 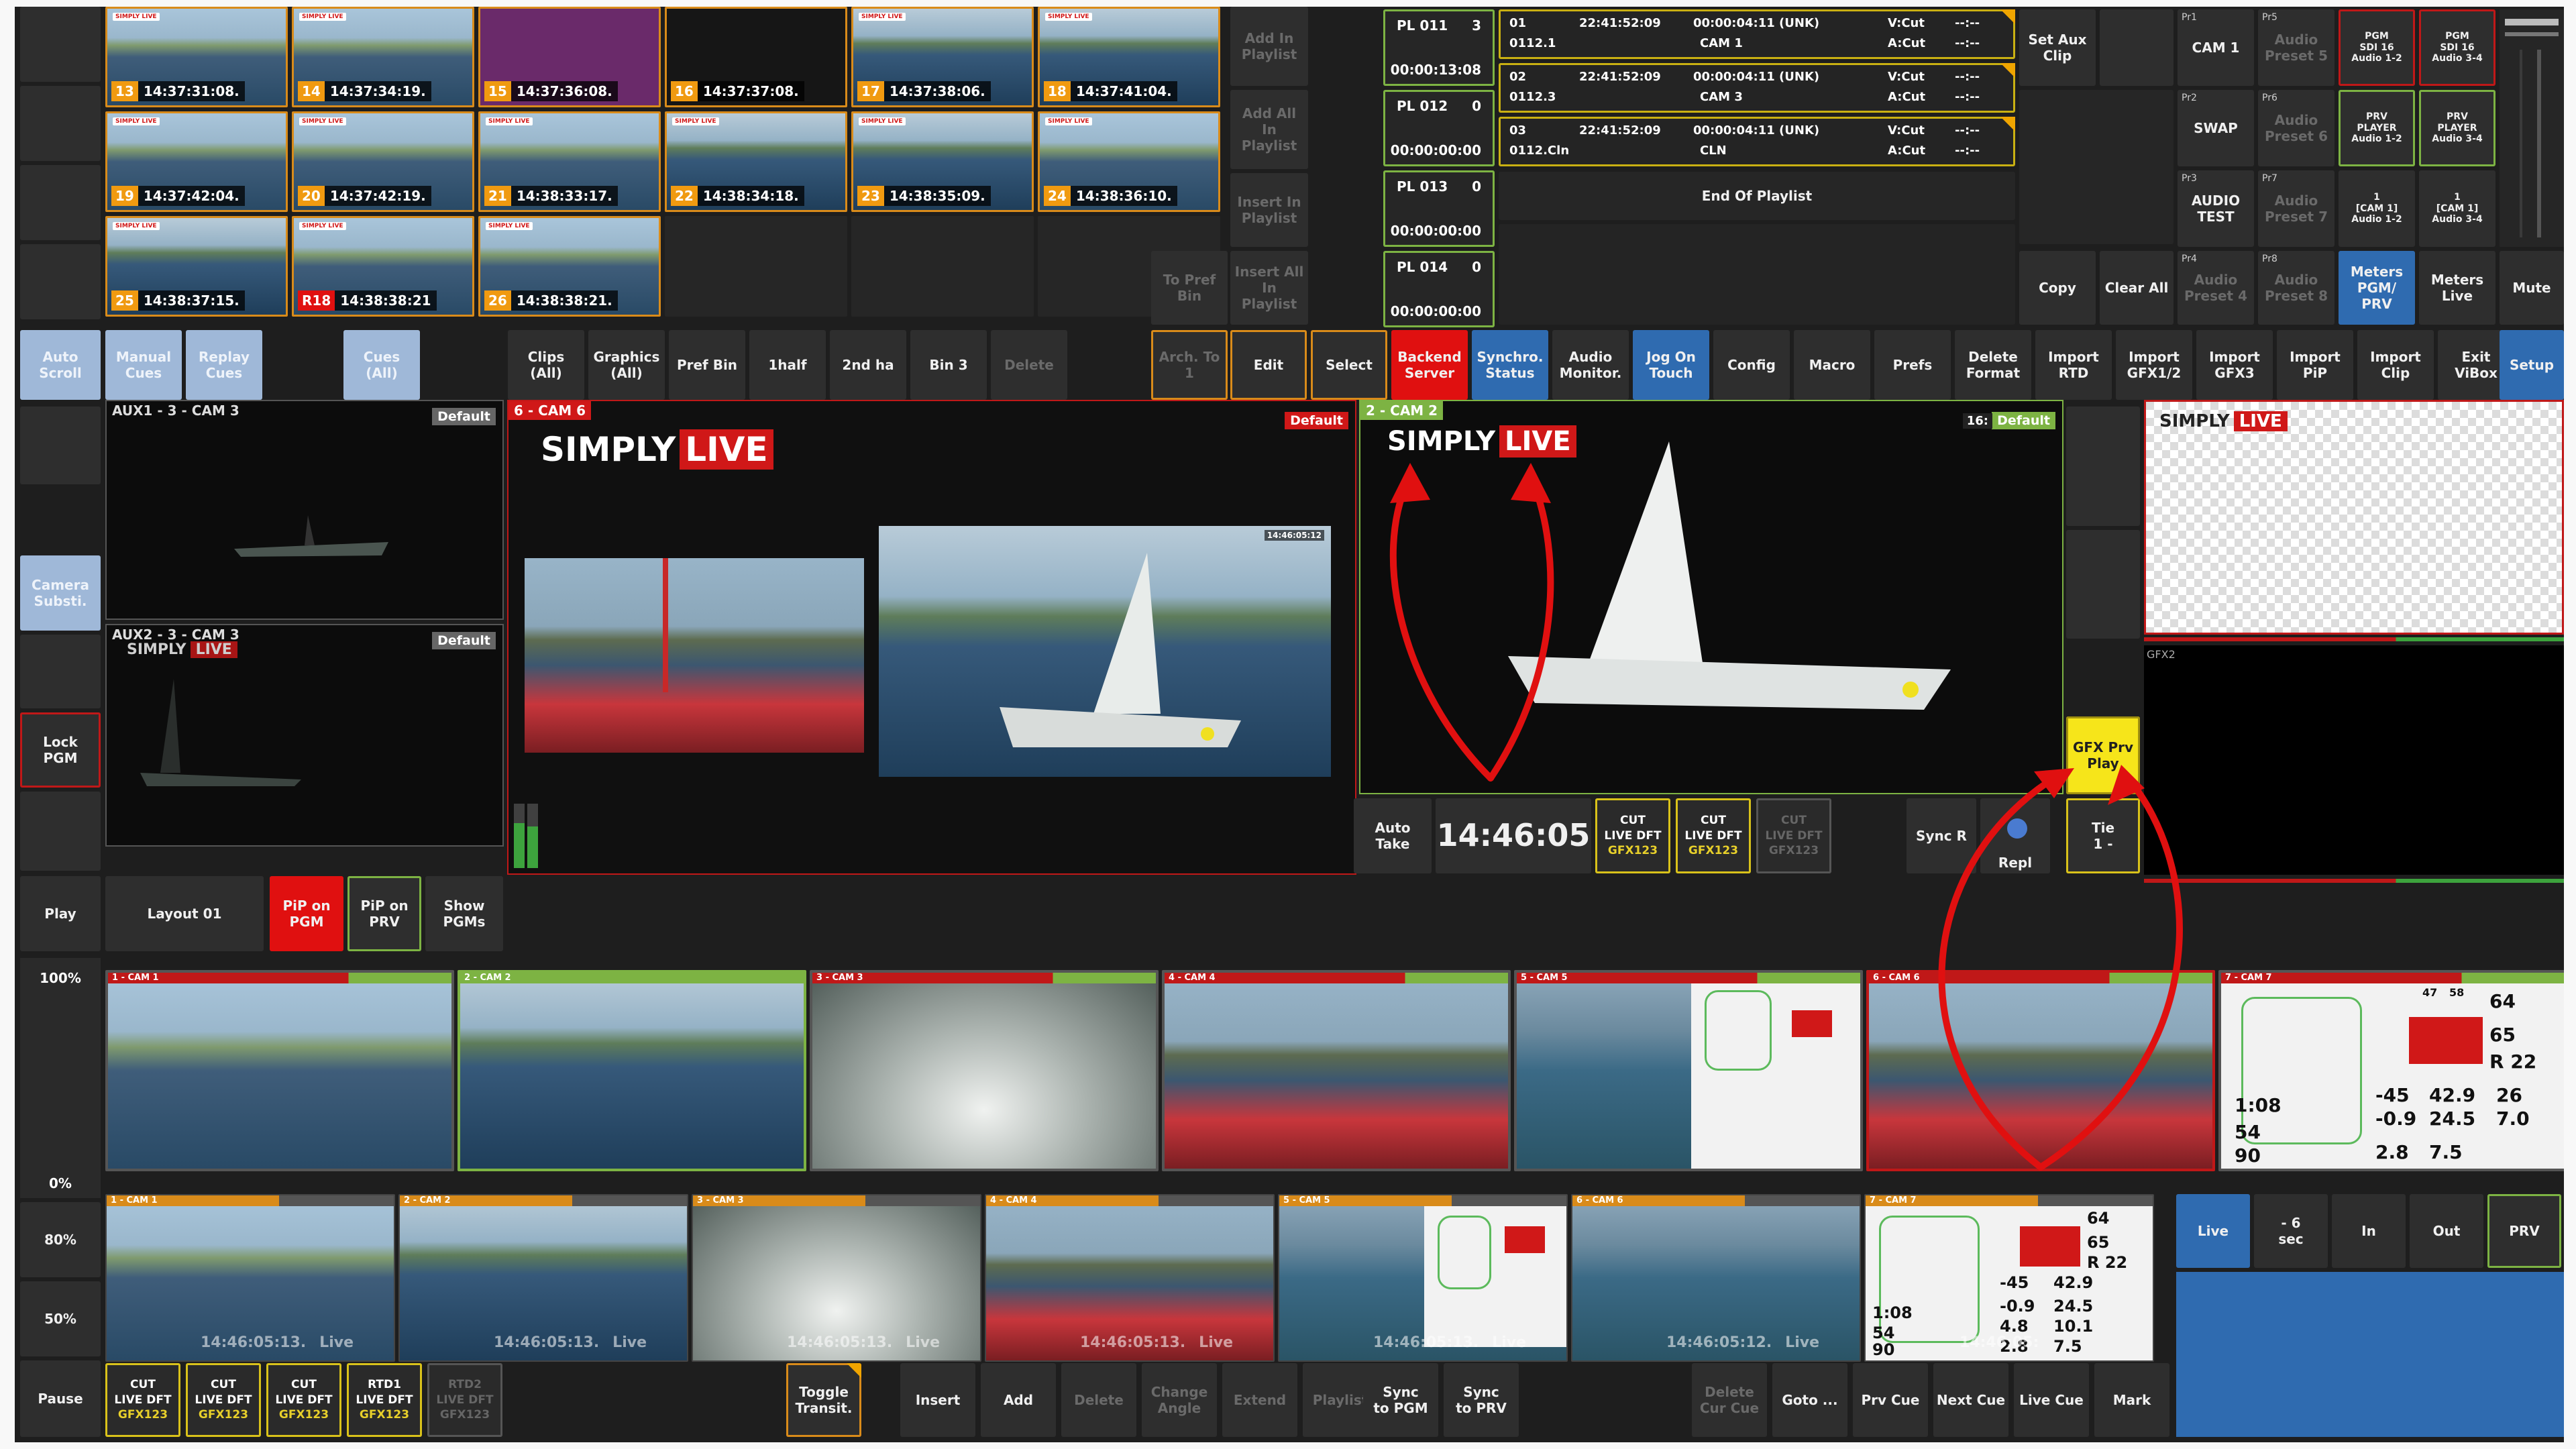 I want to click on clip-tile: SIMPLY LIVE 18 14:37:41:04., so click(x=1129, y=57).